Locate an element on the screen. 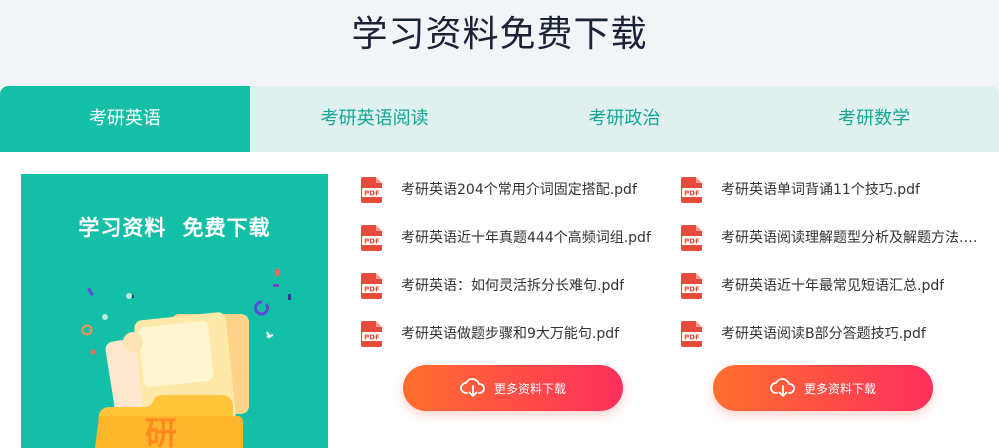 Image resolution: width=999 pixels, height=448 pixels. file-name: 考研英语阅读B部分答题技巧.pdf is located at coordinates (823, 334).